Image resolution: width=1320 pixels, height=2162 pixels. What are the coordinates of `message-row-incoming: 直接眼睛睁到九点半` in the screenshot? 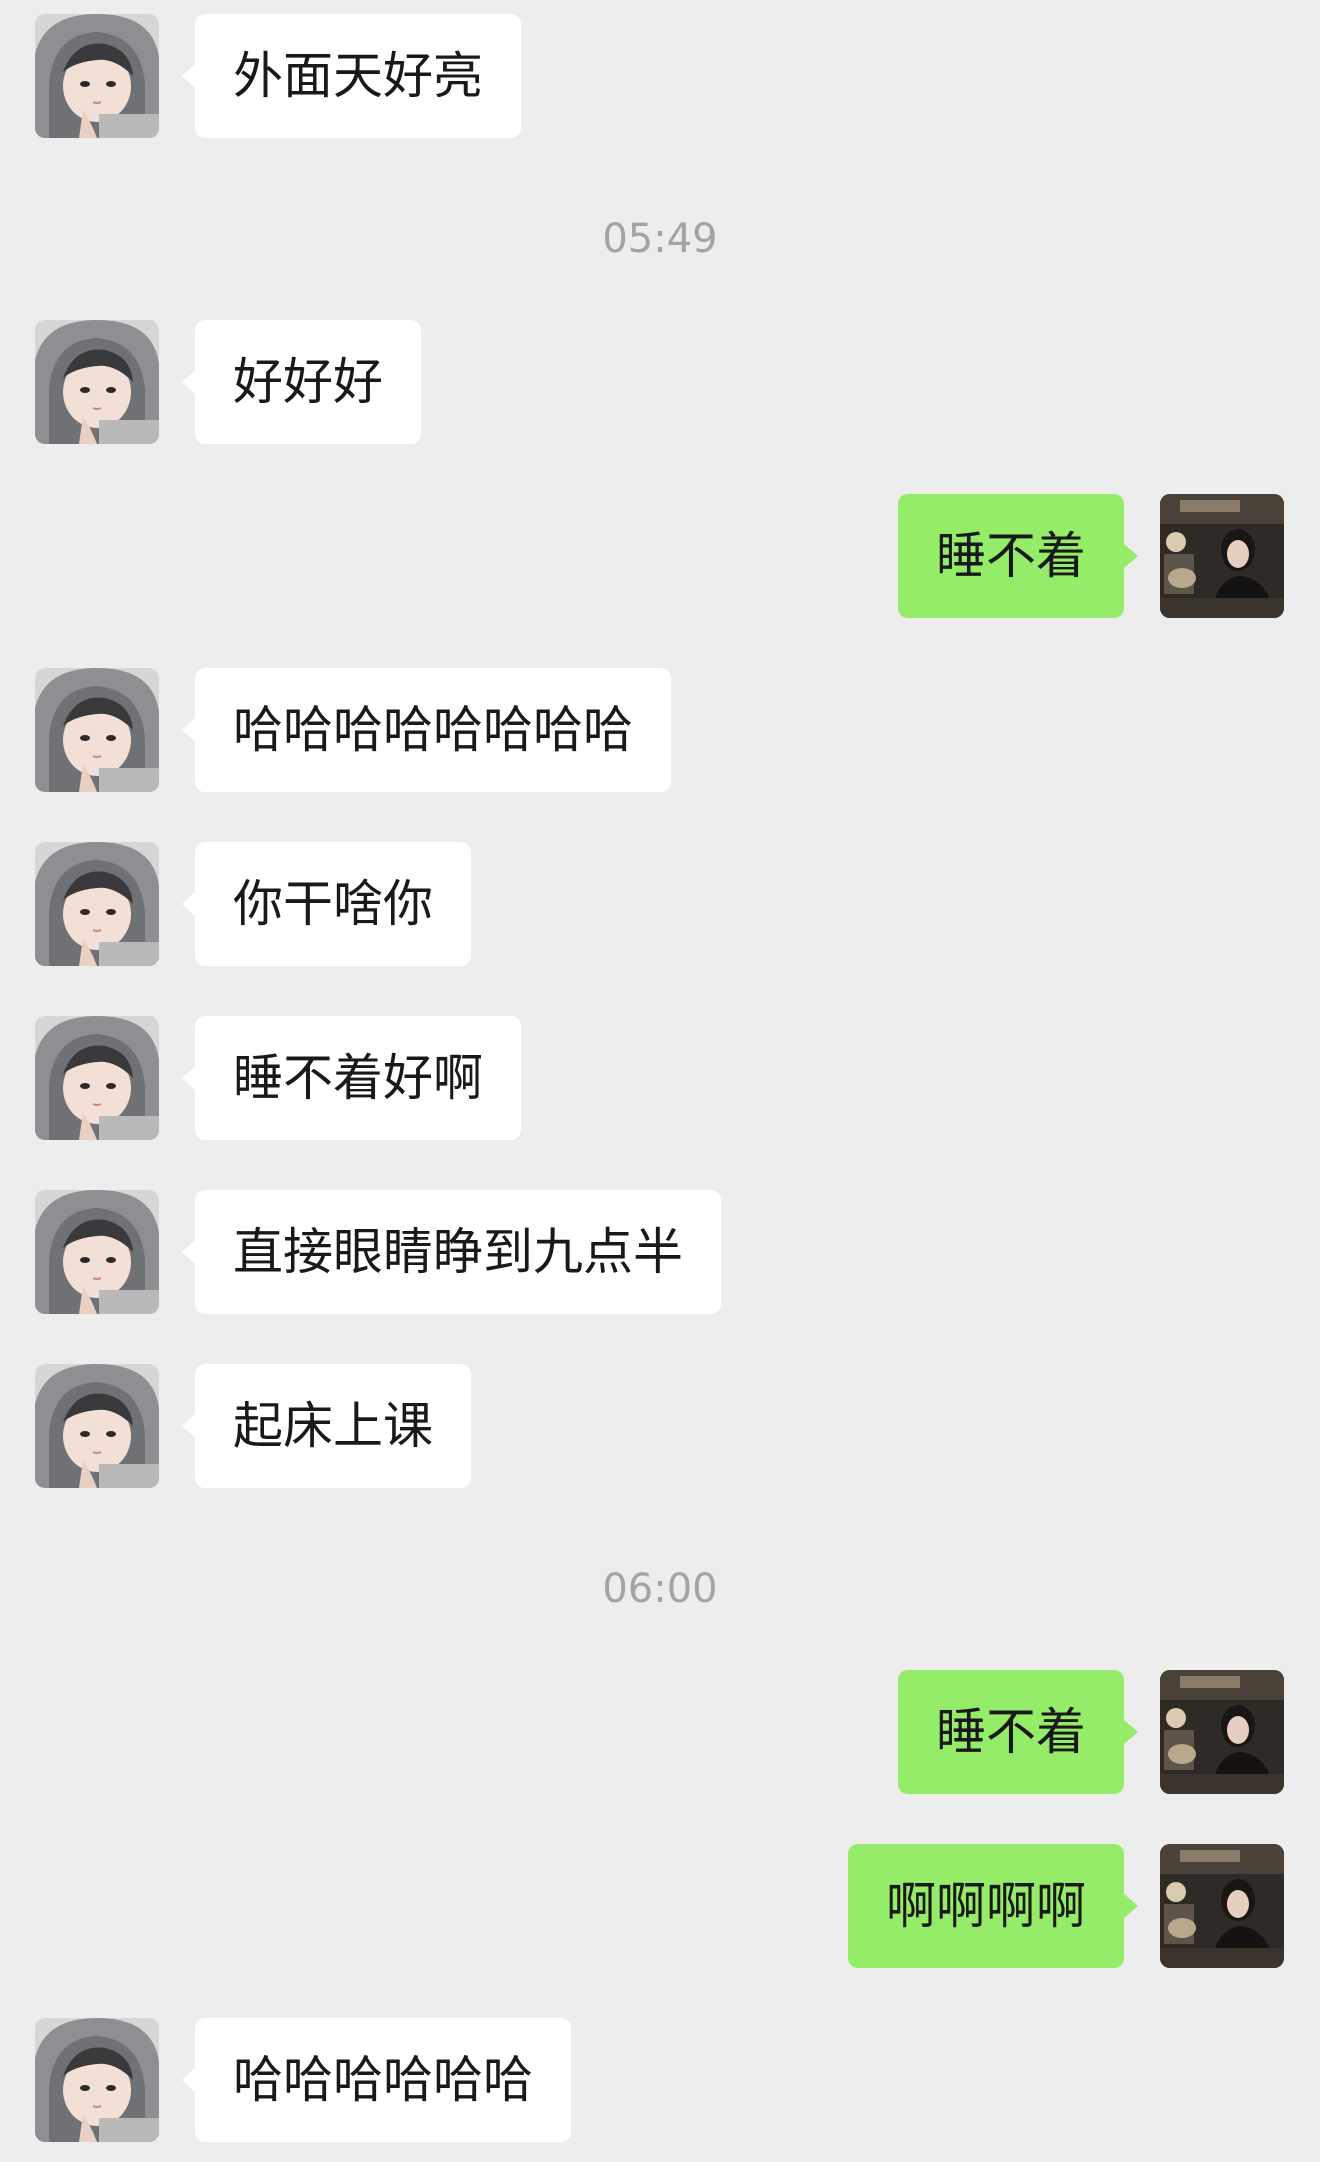 It's located at (660, 1252).